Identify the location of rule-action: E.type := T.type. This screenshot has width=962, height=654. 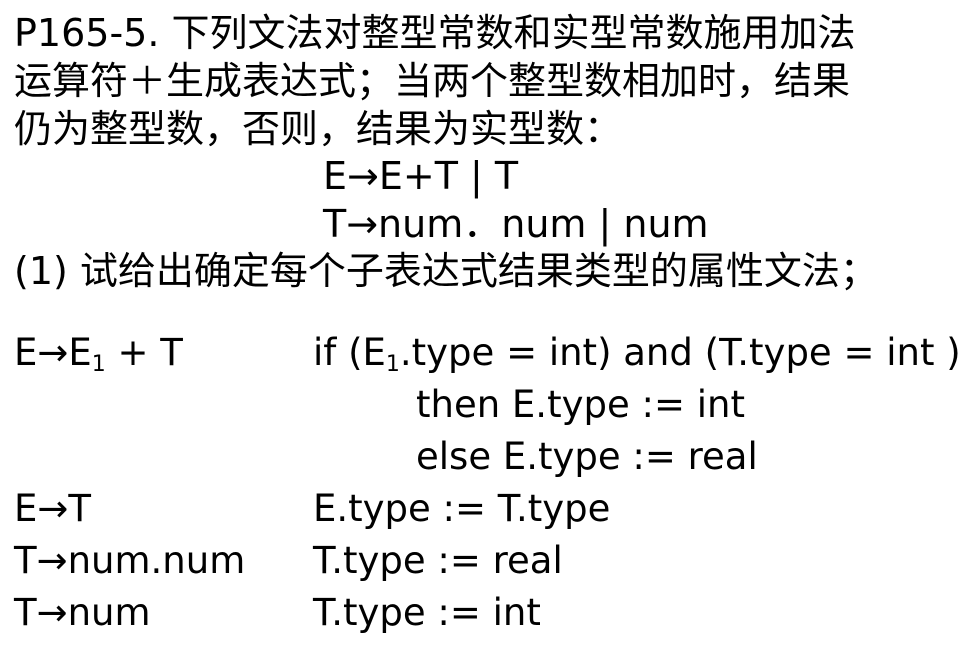
(462, 508).